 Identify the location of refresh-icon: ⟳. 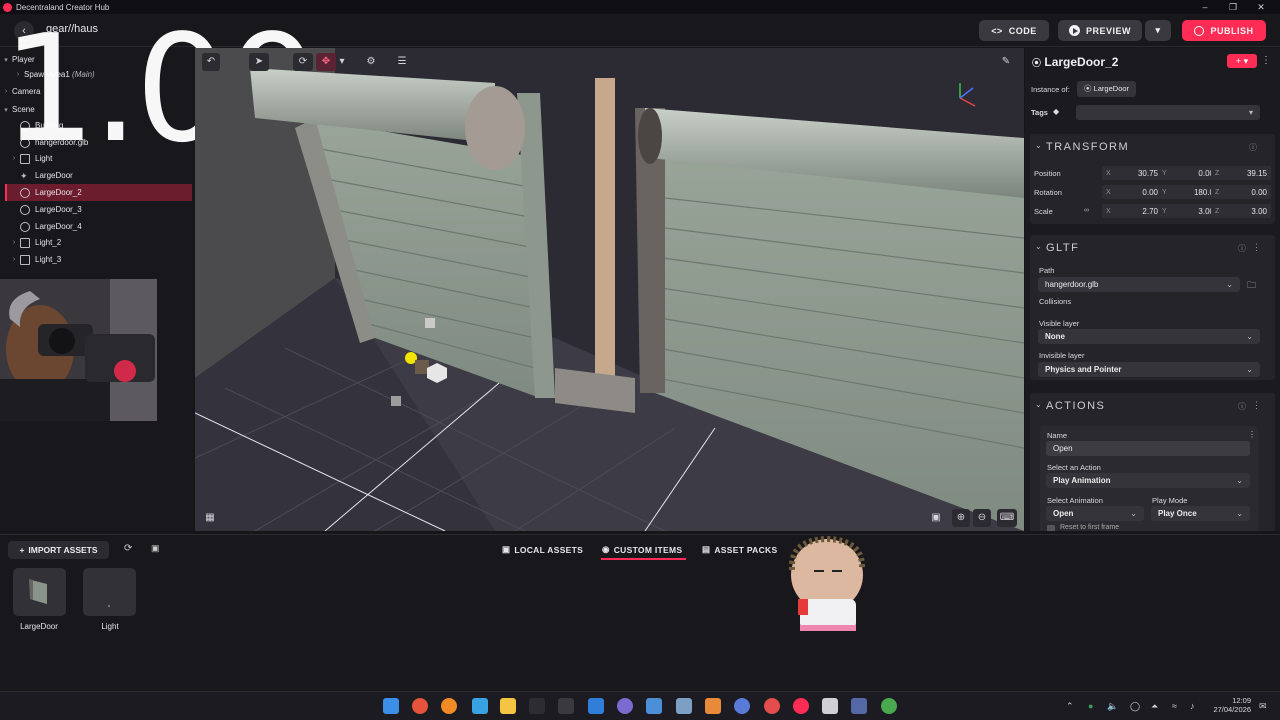
(128, 548).